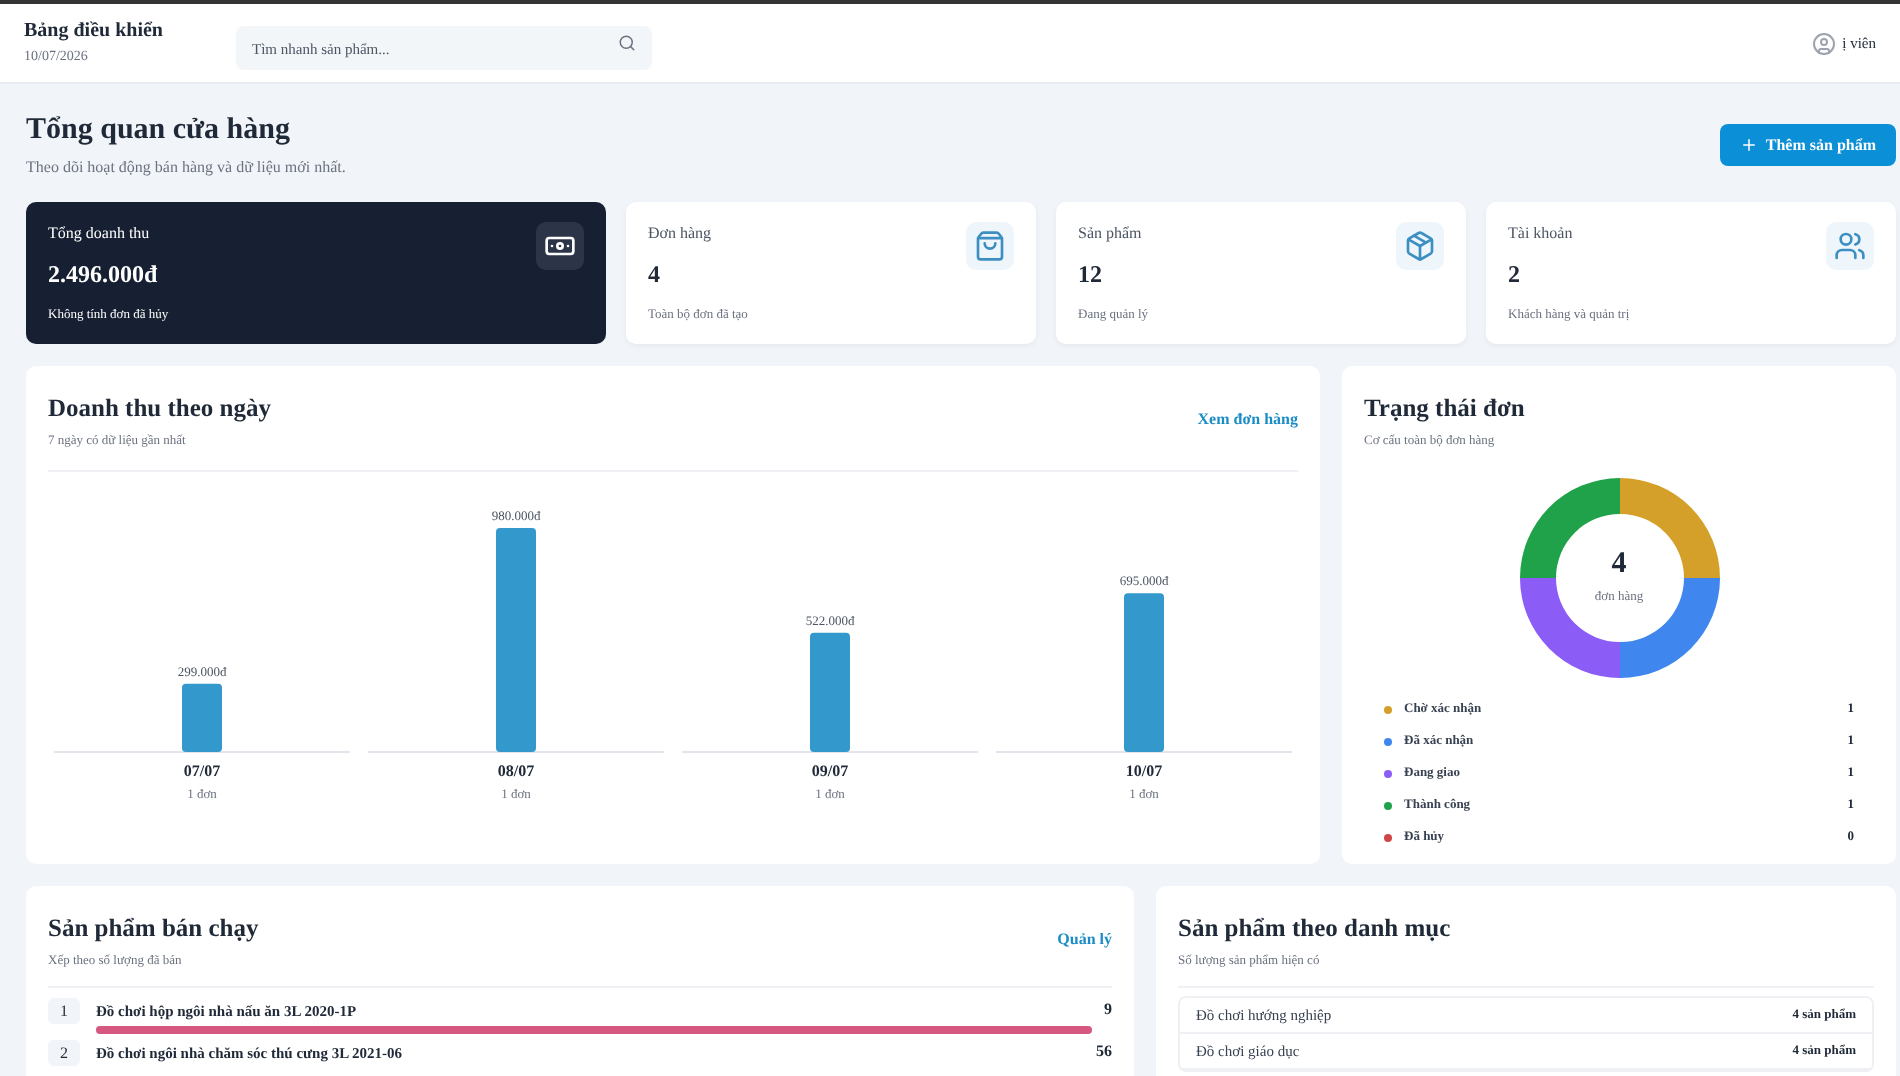 This screenshot has height=1076, width=1900. I want to click on overview-title: Tổng quan cửa hàng, so click(159, 131).